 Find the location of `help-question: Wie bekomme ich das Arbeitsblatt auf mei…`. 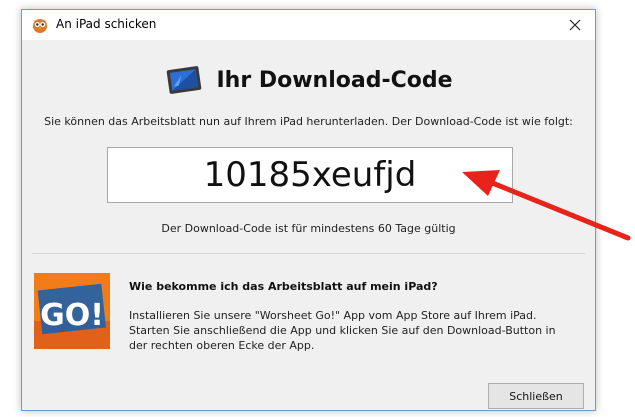

help-question: Wie bekomme ich das Arbeitsblatt auf mei… is located at coordinates (283, 286).